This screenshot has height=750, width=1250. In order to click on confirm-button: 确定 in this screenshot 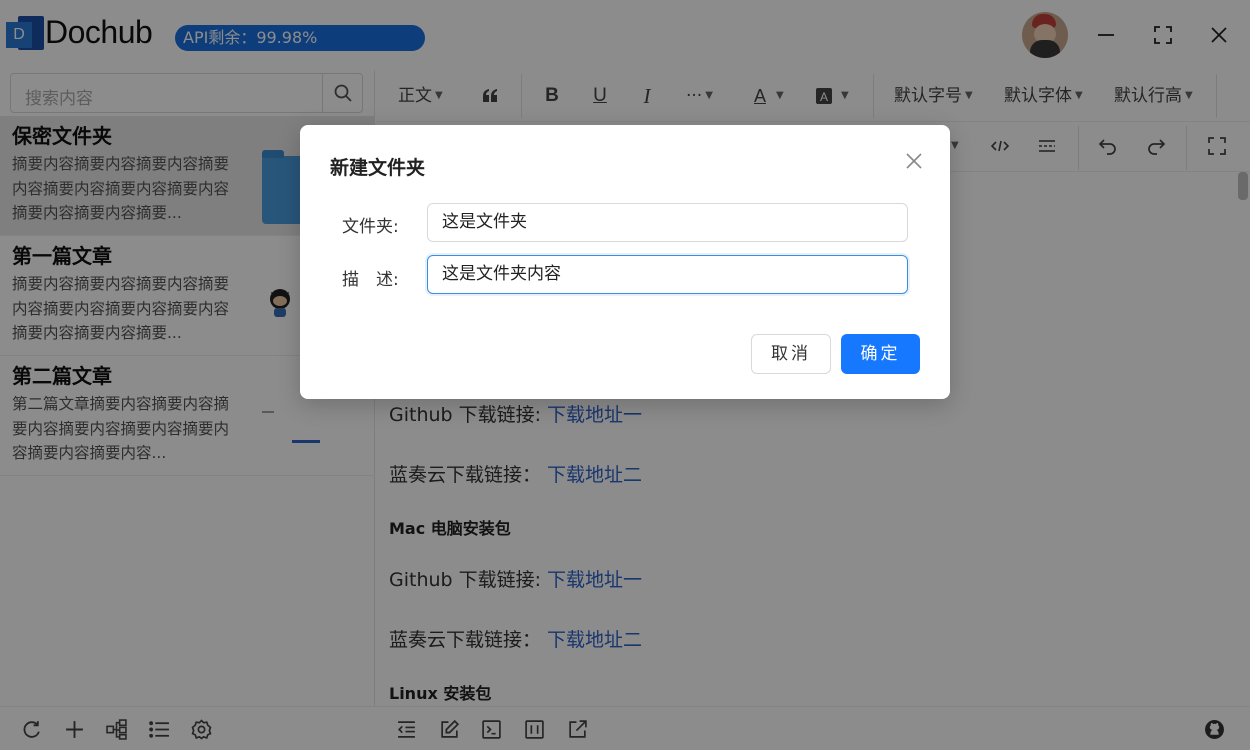, I will do `click(880, 354)`.